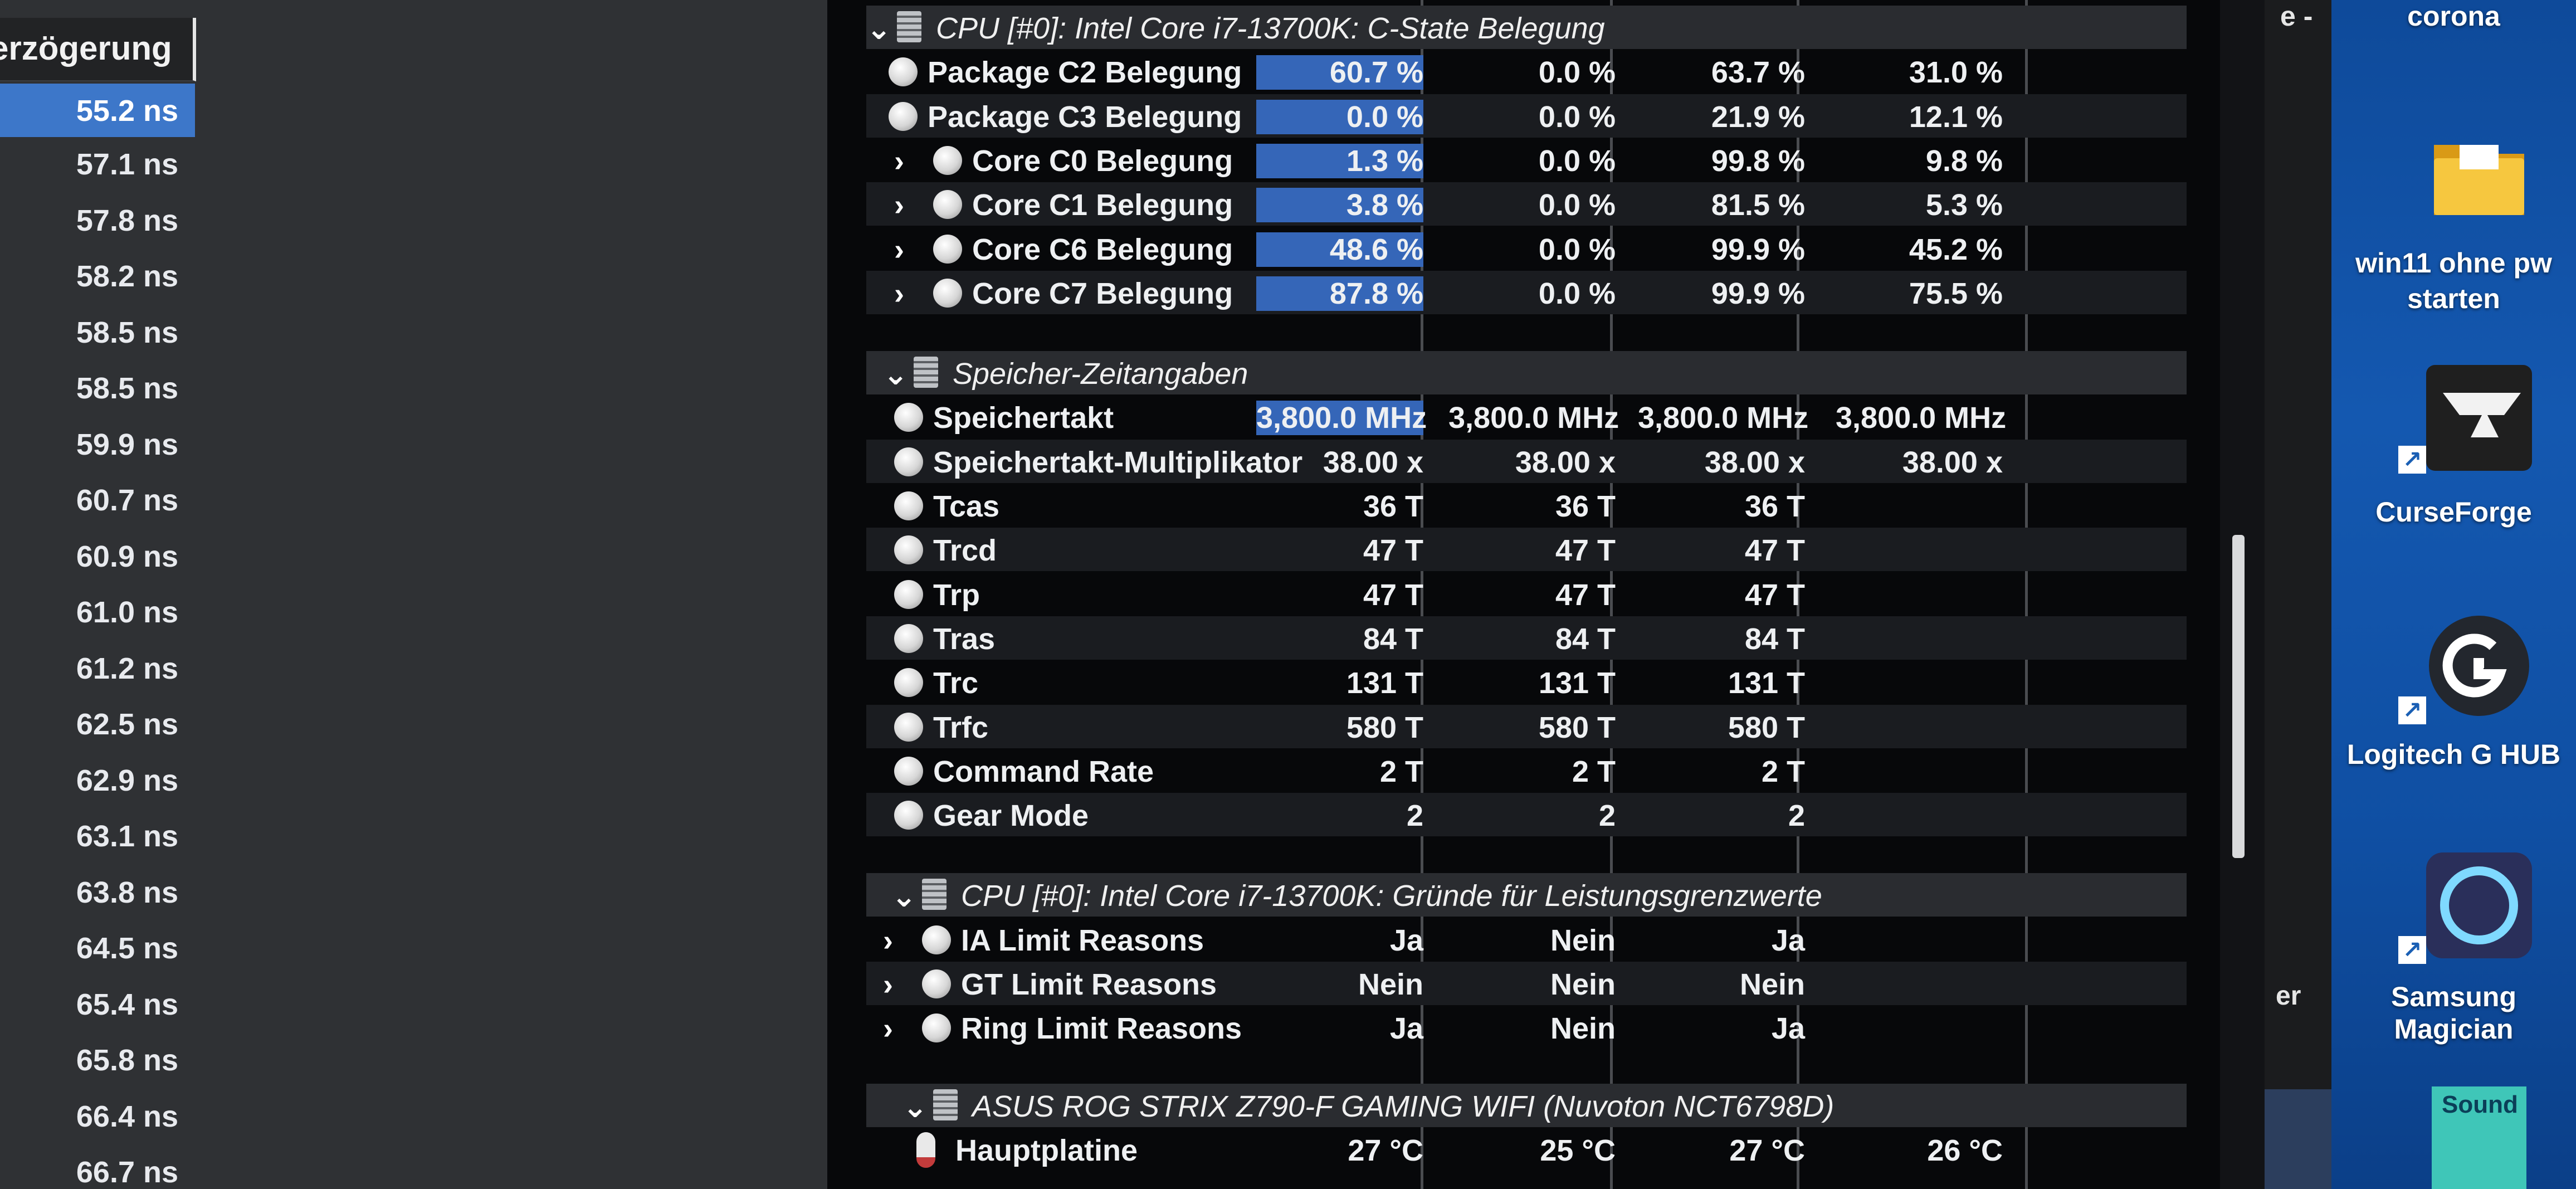 The image size is (2576, 1189). I want to click on latency-row: 62.5 ns, so click(97, 725).